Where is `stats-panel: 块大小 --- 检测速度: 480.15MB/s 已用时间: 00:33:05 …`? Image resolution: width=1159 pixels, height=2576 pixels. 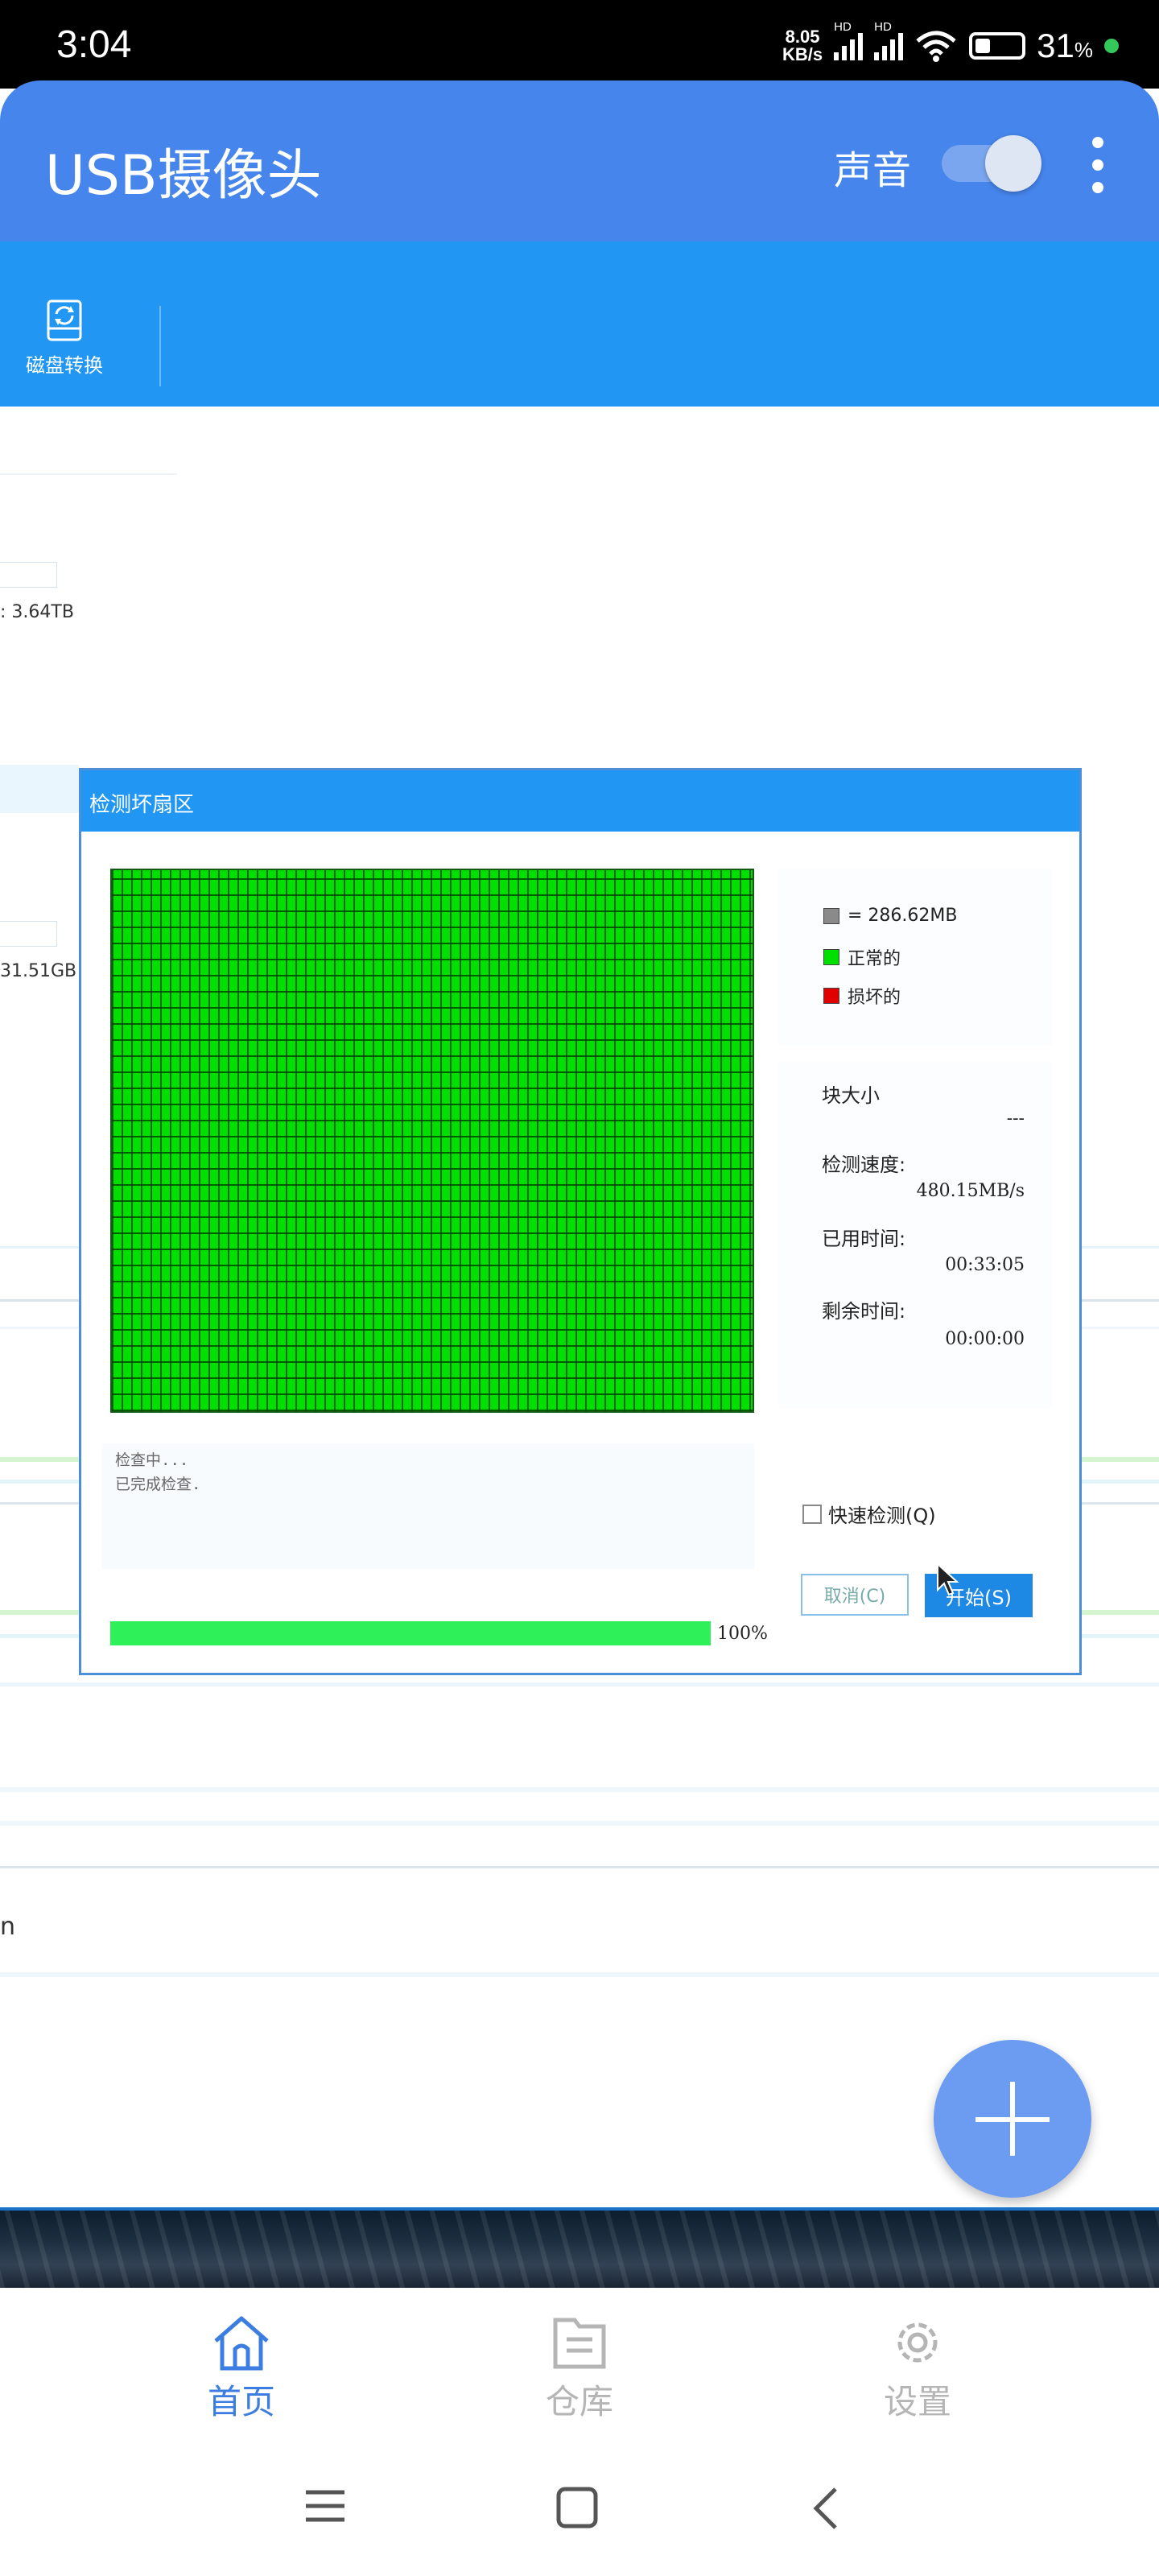
stats-panel: 块大小 --- 检测速度: 480.15MB/s 已用时间: 00:33:05 … is located at coordinates (915, 1235).